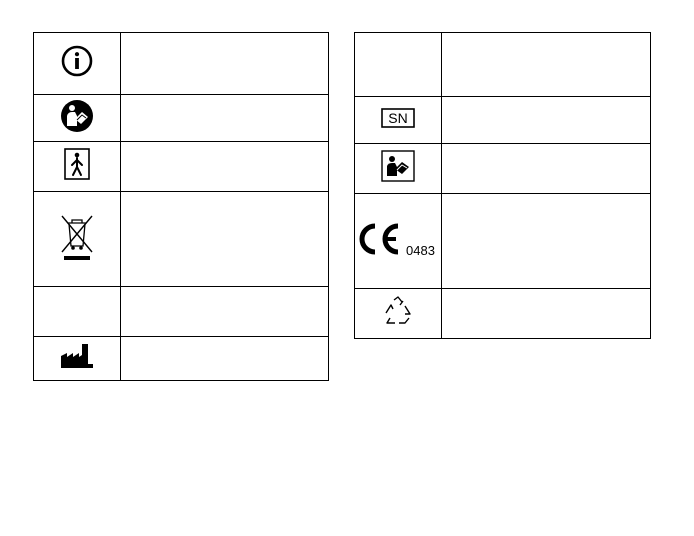 Image resolution: width=694 pixels, height=536 pixels. I want to click on symbol-cell: SN, so click(398, 120).